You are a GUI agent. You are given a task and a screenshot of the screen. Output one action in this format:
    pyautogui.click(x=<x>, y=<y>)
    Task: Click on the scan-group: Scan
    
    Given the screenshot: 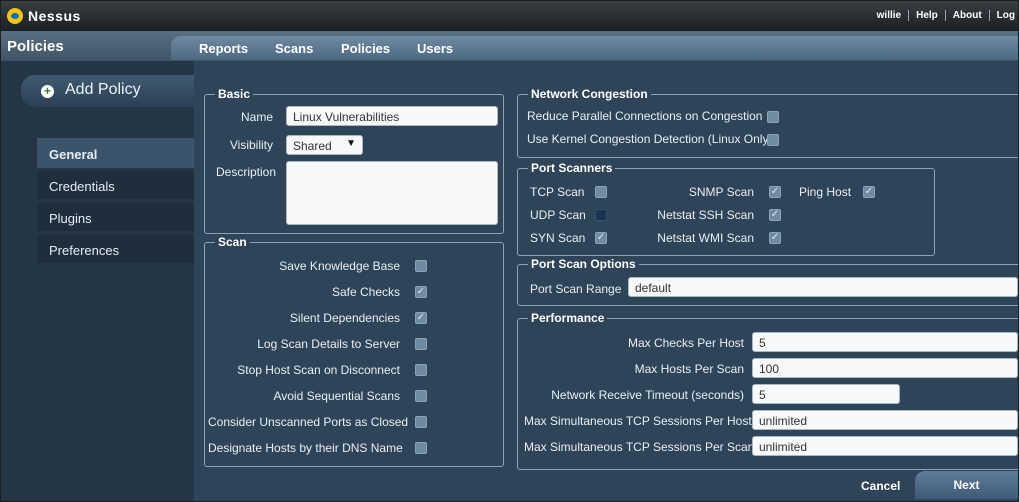 What is the action you would take?
    pyautogui.click(x=354, y=351)
    